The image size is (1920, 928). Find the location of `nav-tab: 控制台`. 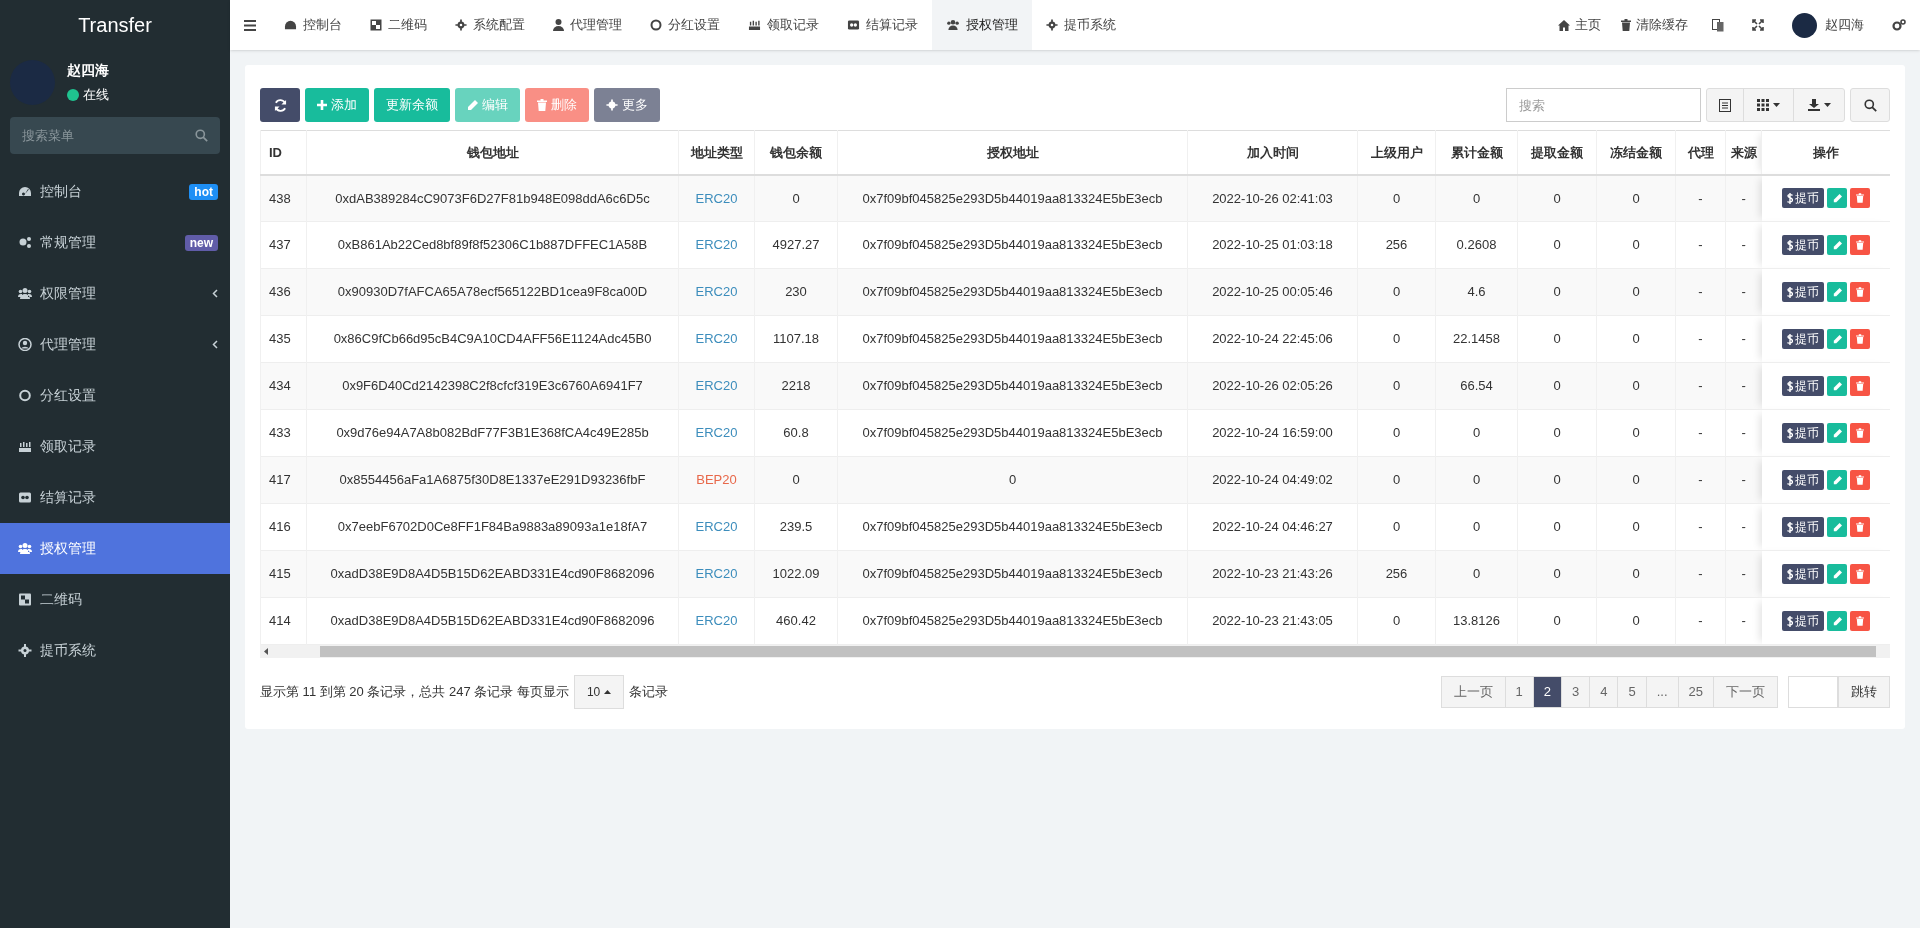

nav-tab: 控制台 is located at coordinates (313, 25).